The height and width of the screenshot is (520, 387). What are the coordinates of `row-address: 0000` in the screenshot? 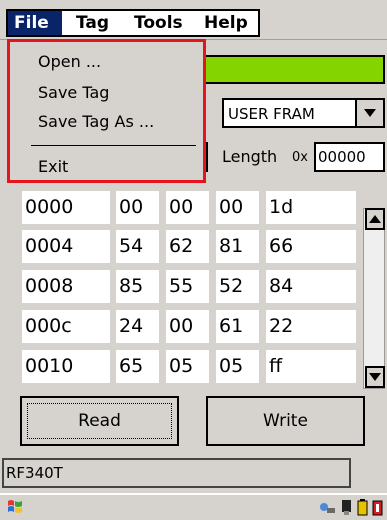 It's located at (66, 207).